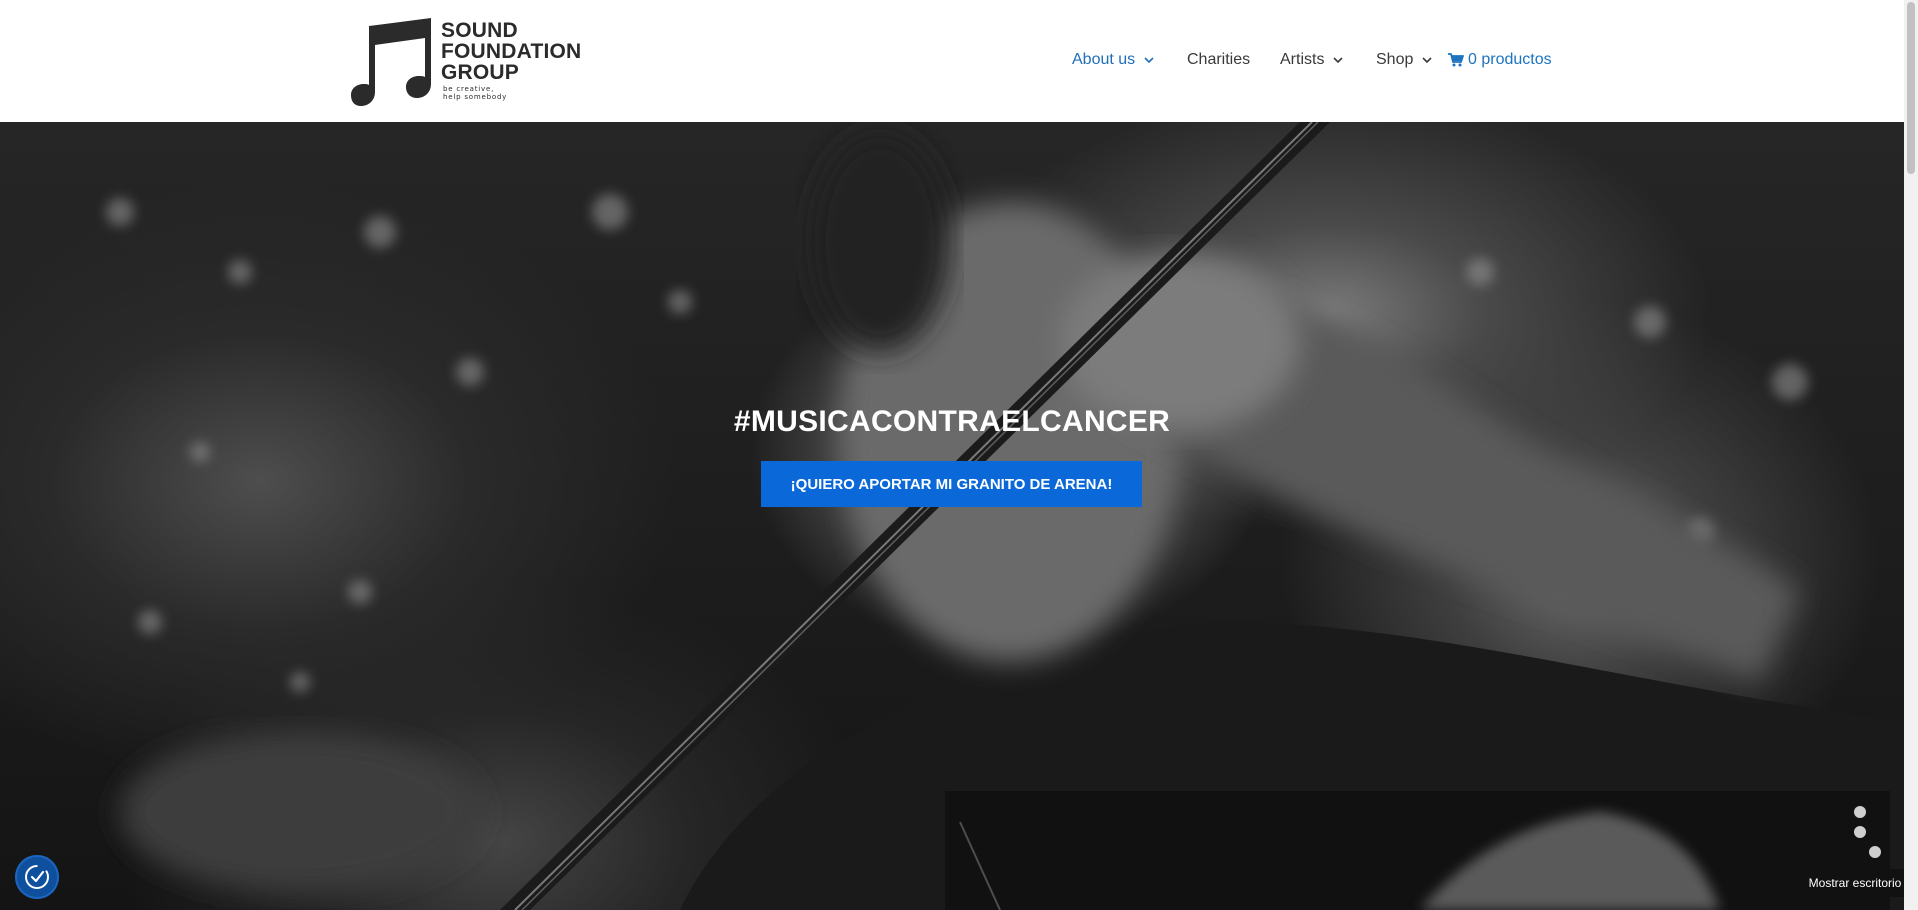 The image size is (1918, 910). What do you see at coordinates (479, 30) in the screenshot?
I see `brand-name-line-1: SOUND` at bounding box center [479, 30].